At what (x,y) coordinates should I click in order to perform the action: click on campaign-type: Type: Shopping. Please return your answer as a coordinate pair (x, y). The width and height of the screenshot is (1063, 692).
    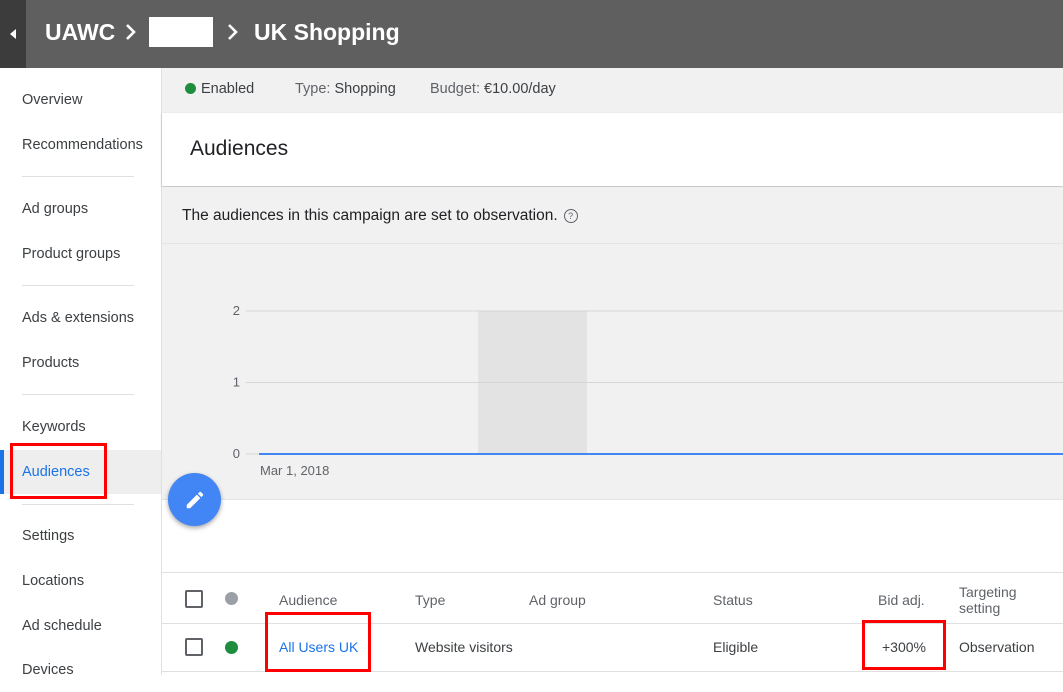
    Looking at the image, I should click on (345, 89).